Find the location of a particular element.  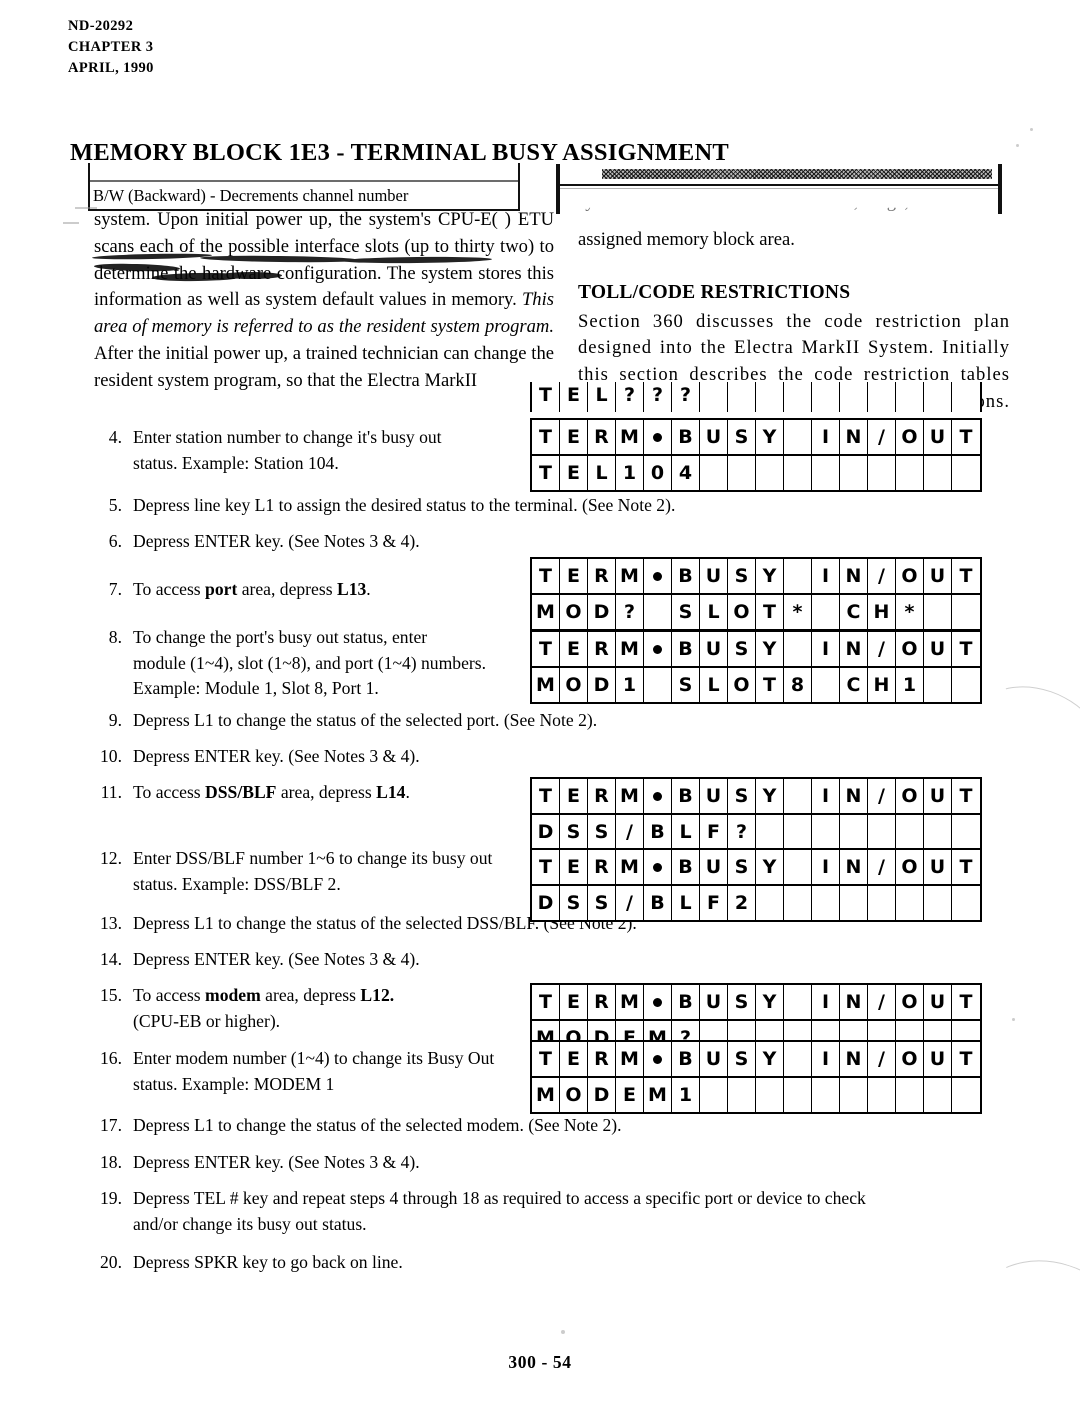

lcd-row: MODEM1 is located at coordinates (756, 1094).